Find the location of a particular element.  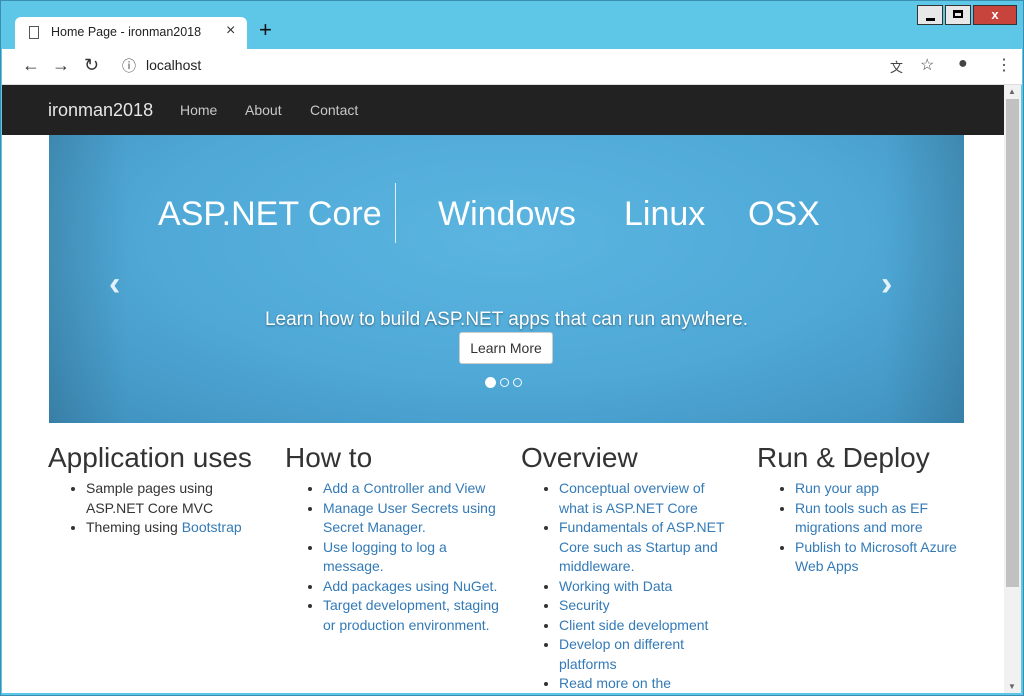

scrollbar-thumb is located at coordinates (1012, 343).